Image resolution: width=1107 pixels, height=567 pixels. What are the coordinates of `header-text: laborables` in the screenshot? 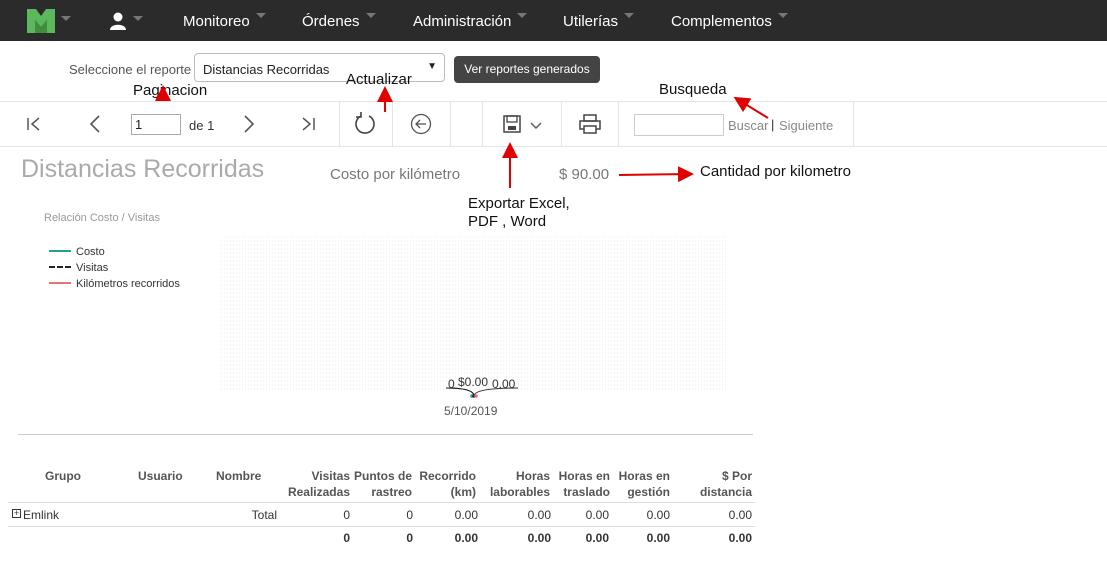 It's located at (519, 492).